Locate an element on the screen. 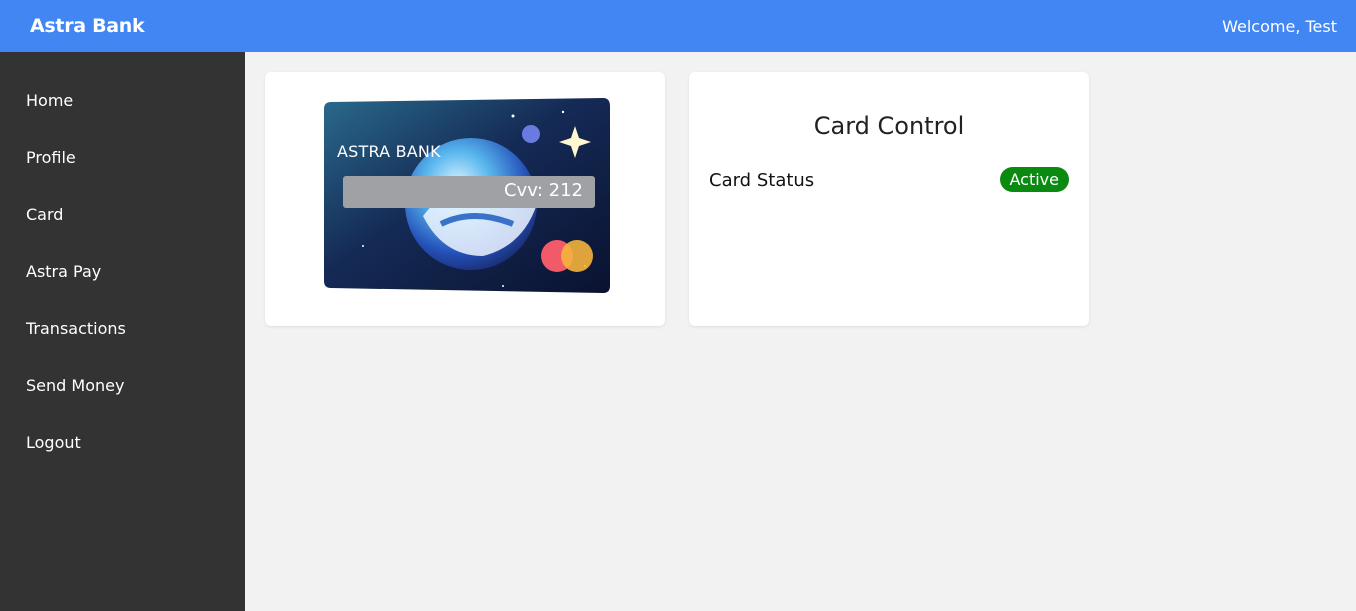 The height and width of the screenshot is (611, 1356). top-bar: Astra Bank Welcome, Test is located at coordinates (678, 26).